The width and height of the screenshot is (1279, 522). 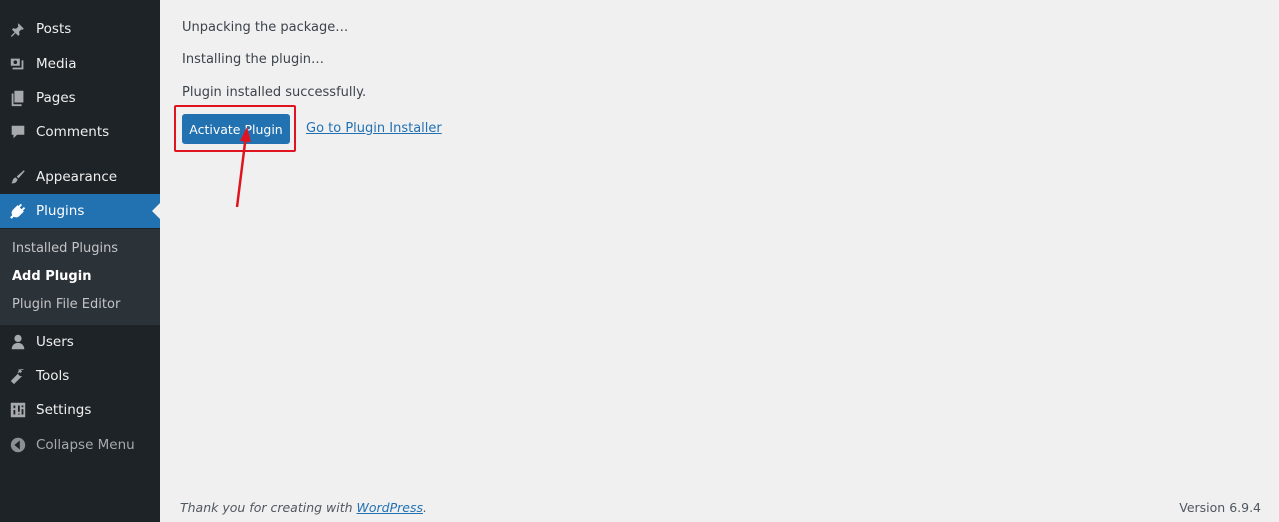 I want to click on submenu-item-plugin-file-editor: Plugin File Editor, so click(x=66, y=304).